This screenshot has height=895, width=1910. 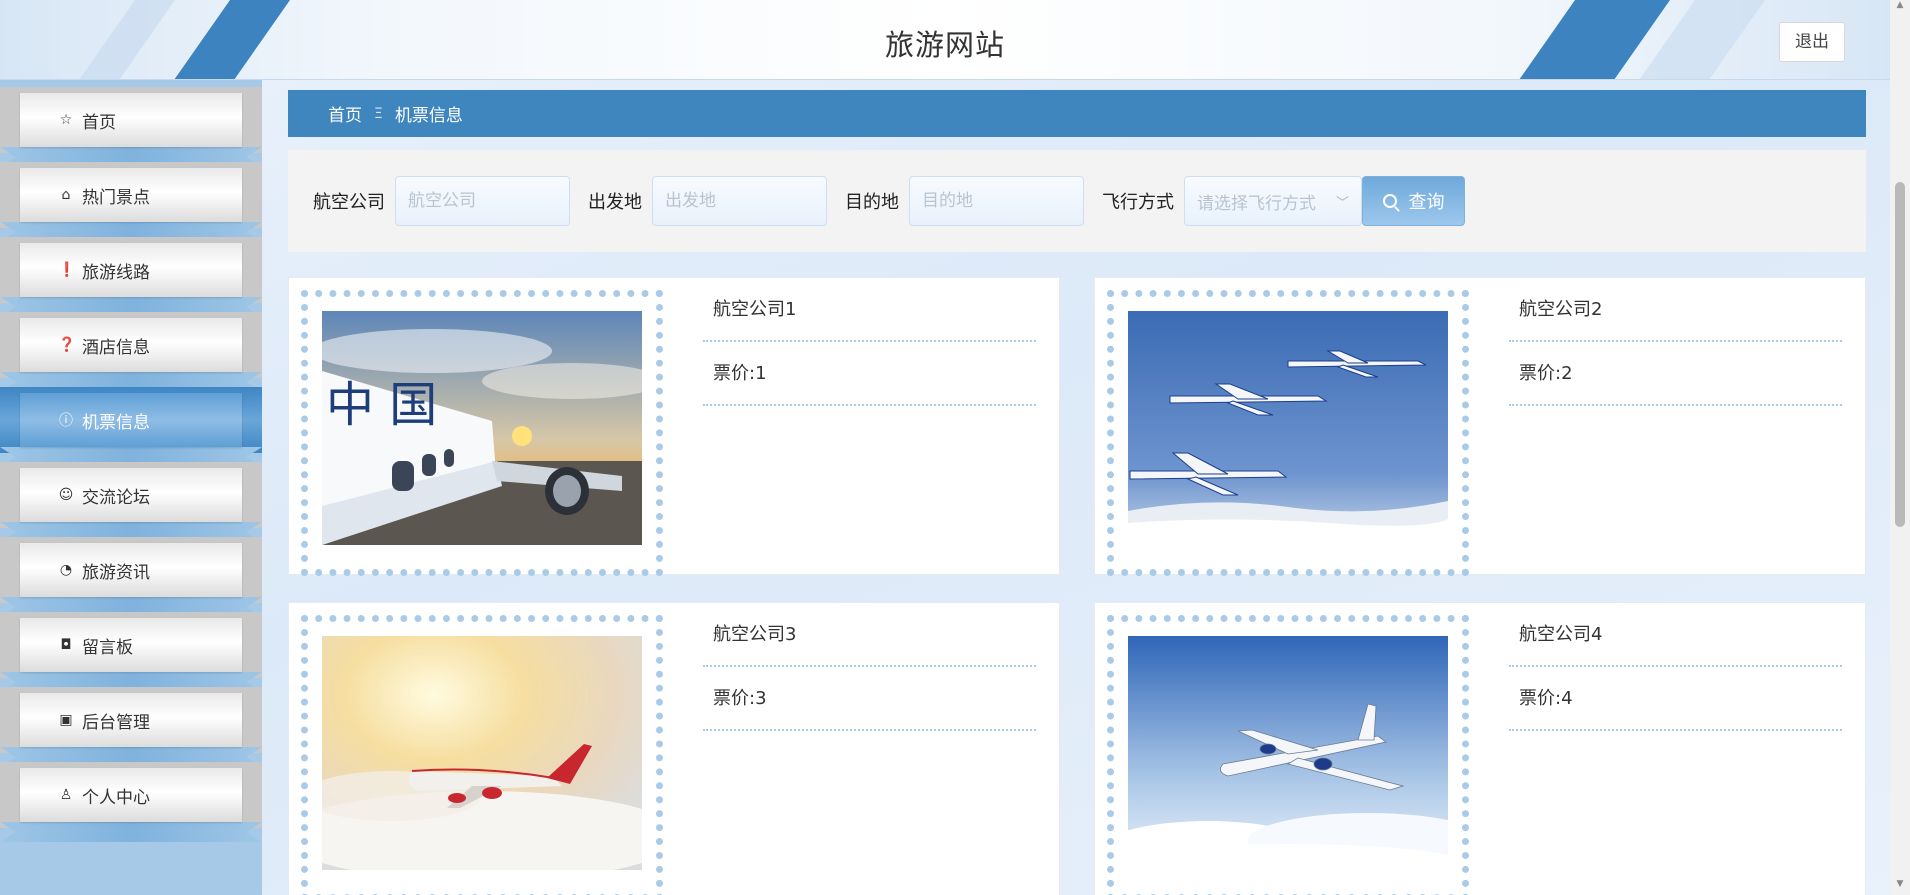 I want to click on chart-icon: ◔, so click(x=66, y=570).